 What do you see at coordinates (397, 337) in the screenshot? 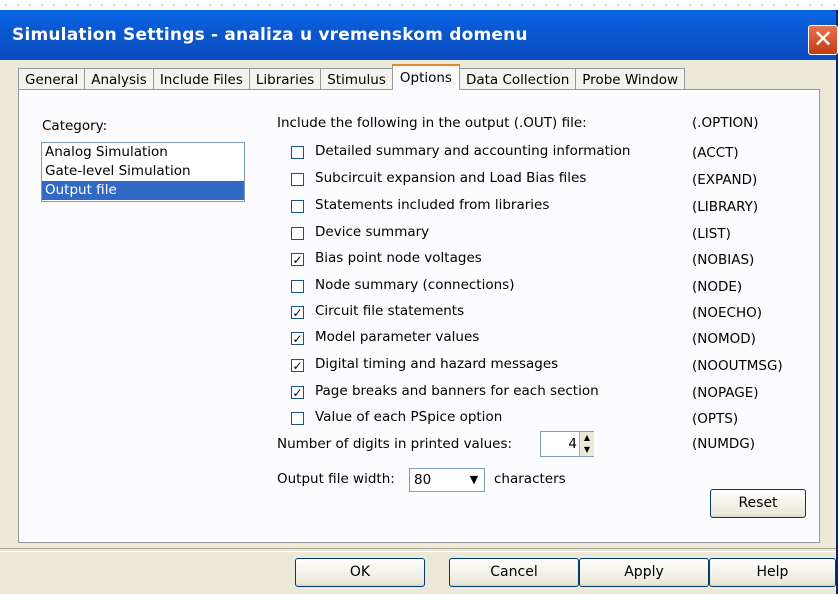
I see `nomod-label: Model parameter values` at bounding box center [397, 337].